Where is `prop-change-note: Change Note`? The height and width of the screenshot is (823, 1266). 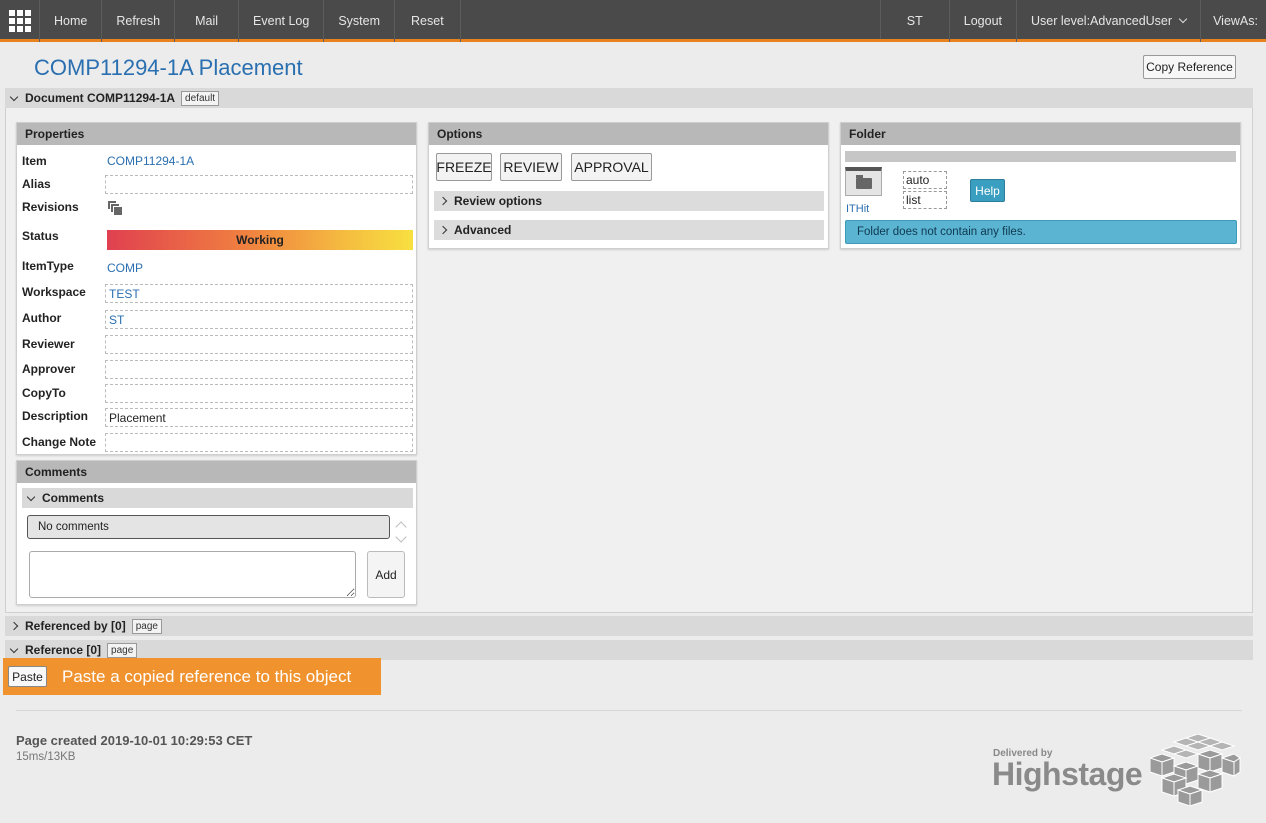 prop-change-note: Change Note is located at coordinates (217, 445).